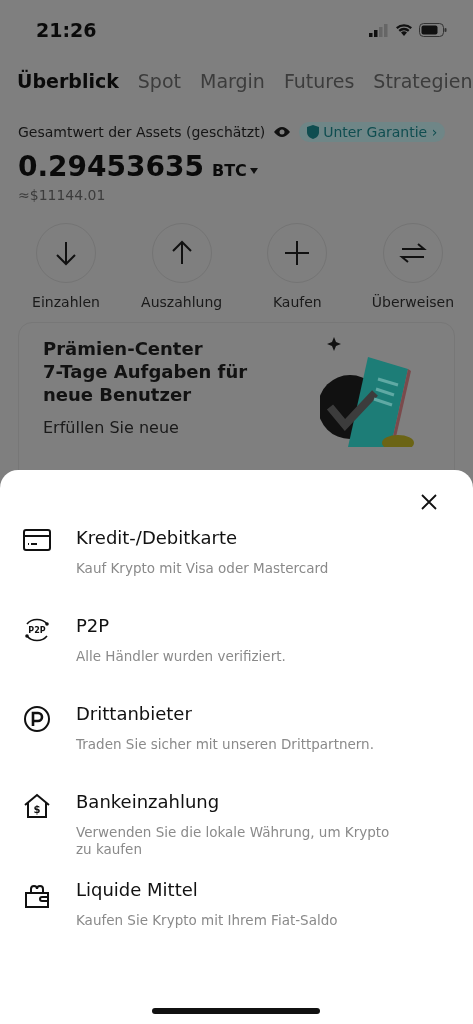  What do you see at coordinates (66, 266) in the screenshot?
I see `action-button: Einzahlen` at bounding box center [66, 266].